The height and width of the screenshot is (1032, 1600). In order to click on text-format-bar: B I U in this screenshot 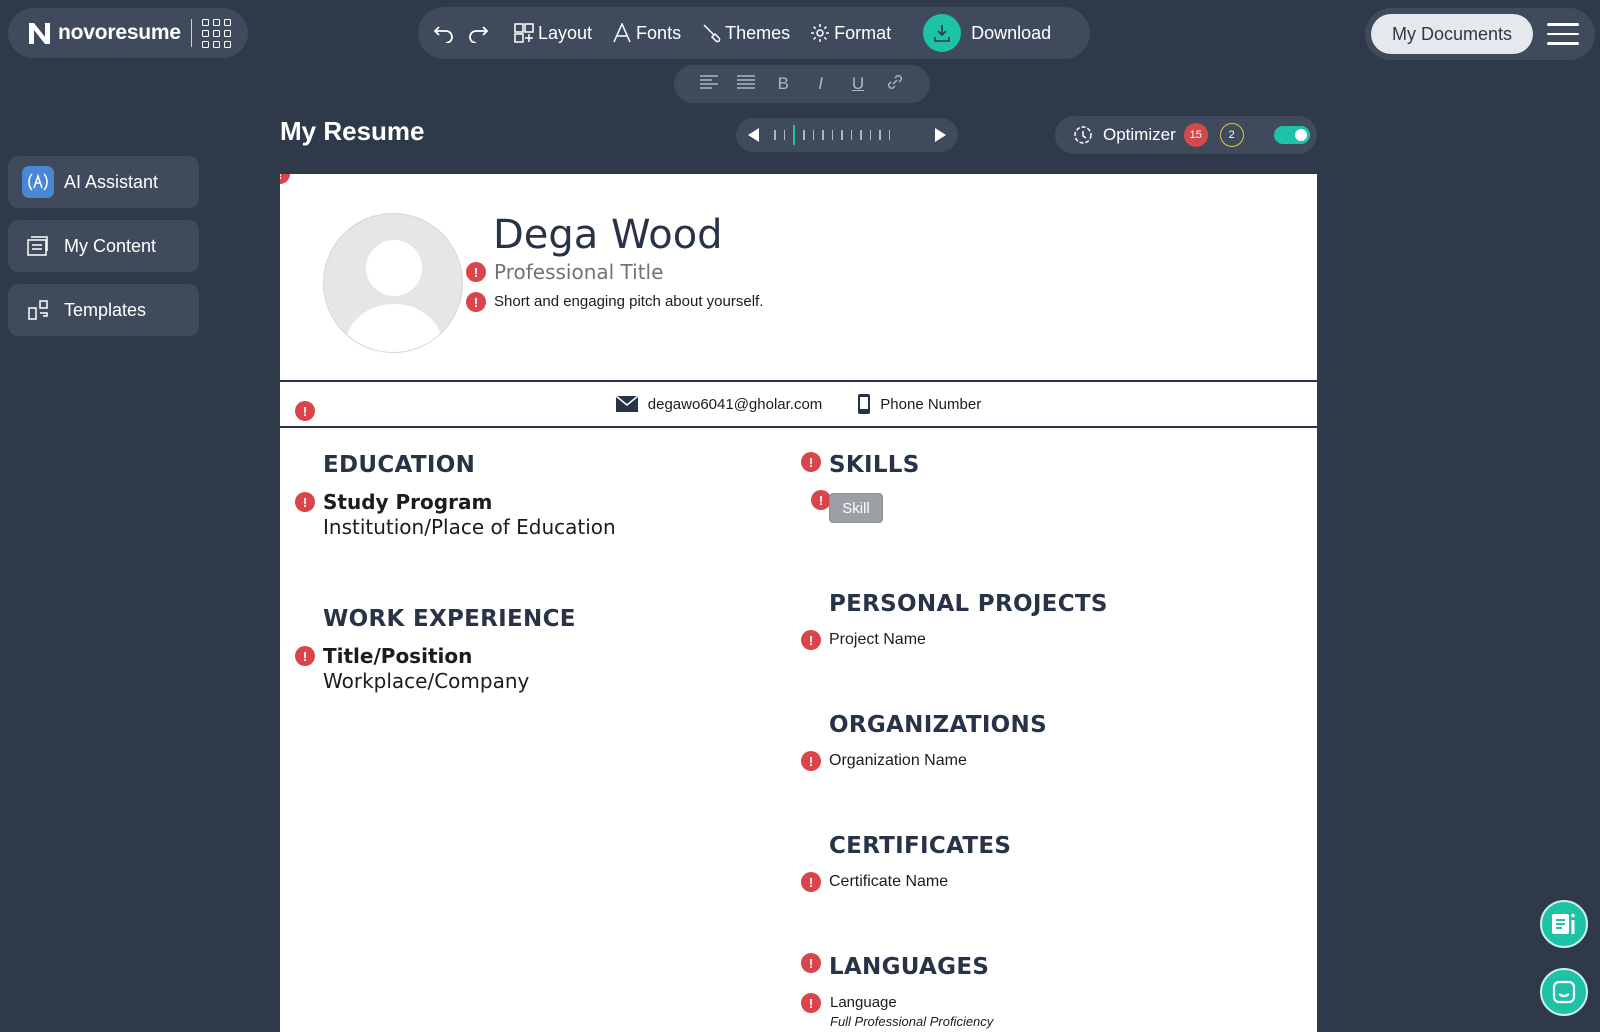, I will do `click(802, 84)`.